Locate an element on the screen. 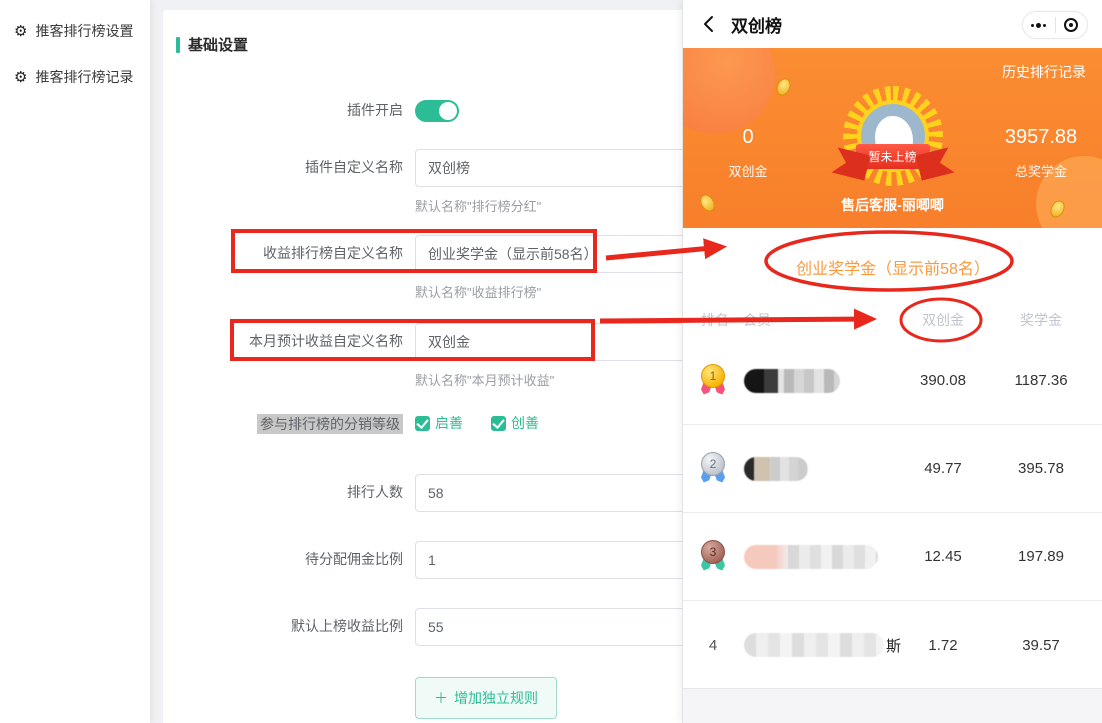 Image resolution: width=1102 pixels, height=723 pixels. stat-label: 总奖学金 is located at coordinates (1040, 171).